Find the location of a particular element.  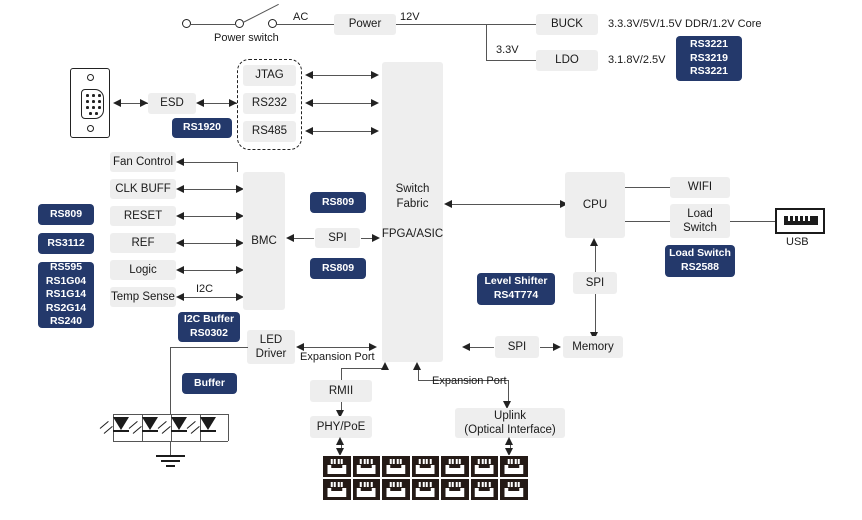

buck-block: BUCK is located at coordinates (567, 24).